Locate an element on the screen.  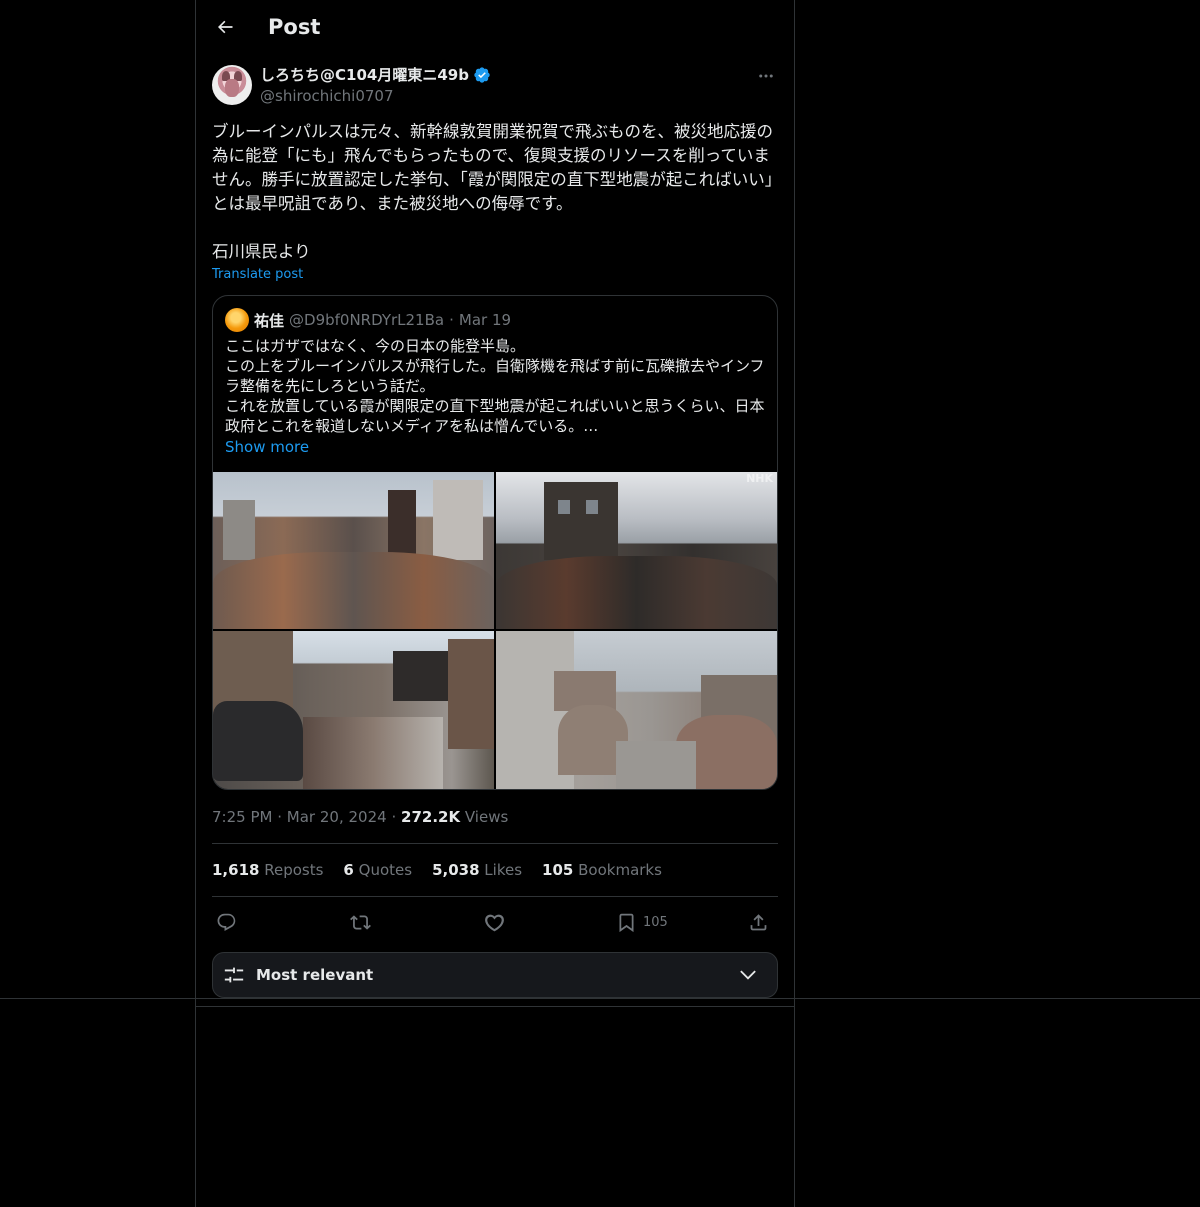
post-date: Mar 20, 2024 is located at coordinates (337, 817).